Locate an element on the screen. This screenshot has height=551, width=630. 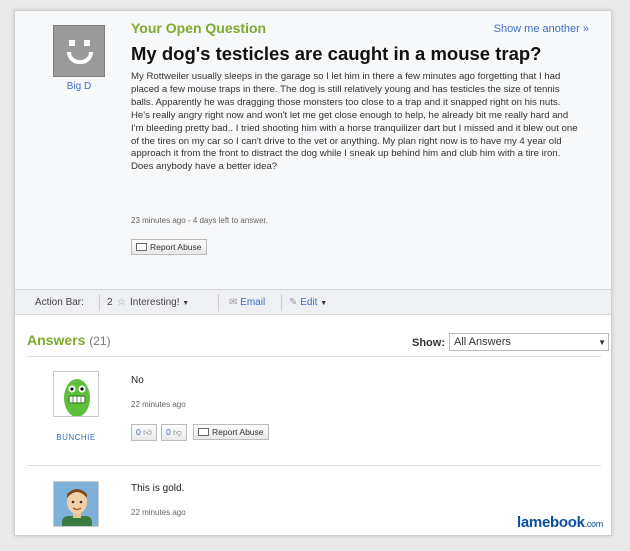
lamebook-watermark: lamebook.com is located at coordinates (560, 522).